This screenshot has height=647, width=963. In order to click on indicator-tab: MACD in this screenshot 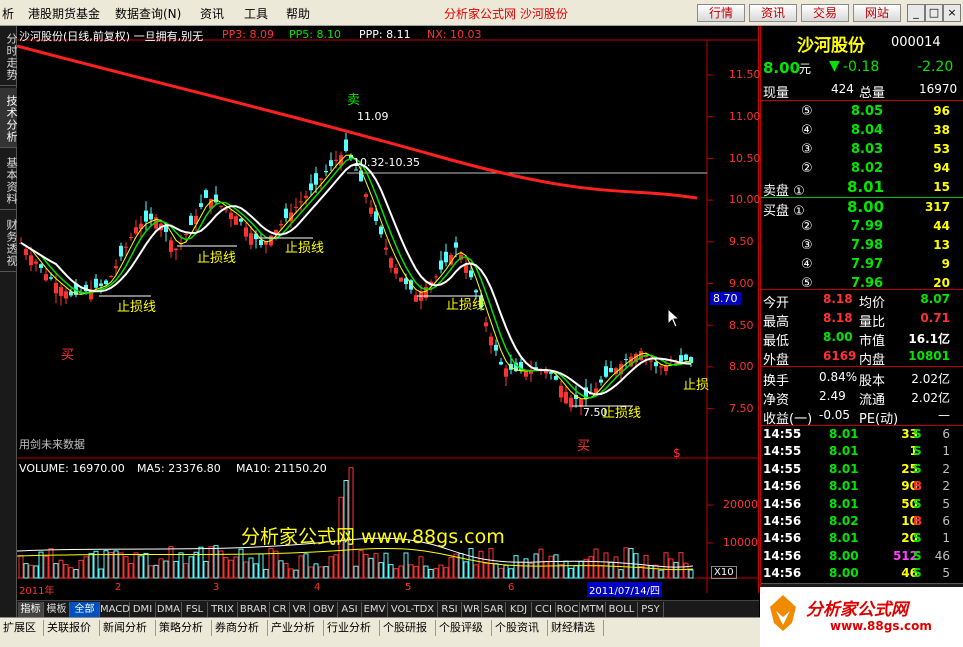, I will do `click(115, 609)`.